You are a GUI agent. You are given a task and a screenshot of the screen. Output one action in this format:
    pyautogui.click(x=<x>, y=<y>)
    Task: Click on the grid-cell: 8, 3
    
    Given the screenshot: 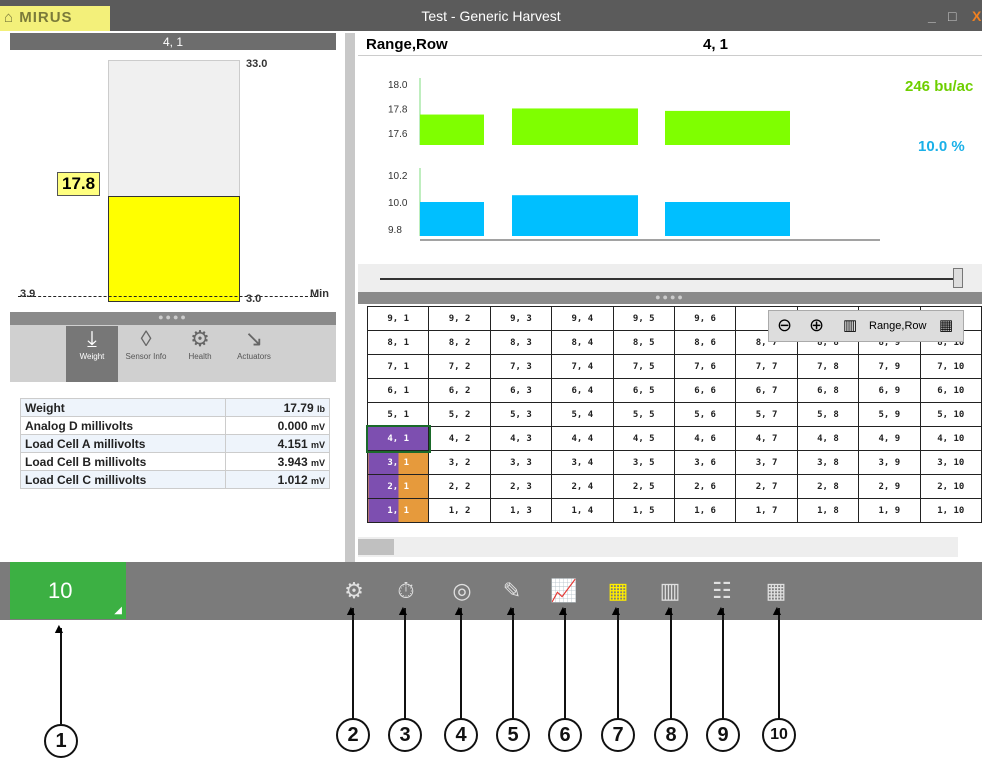 What is the action you would take?
    pyautogui.click(x=521, y=342)
    